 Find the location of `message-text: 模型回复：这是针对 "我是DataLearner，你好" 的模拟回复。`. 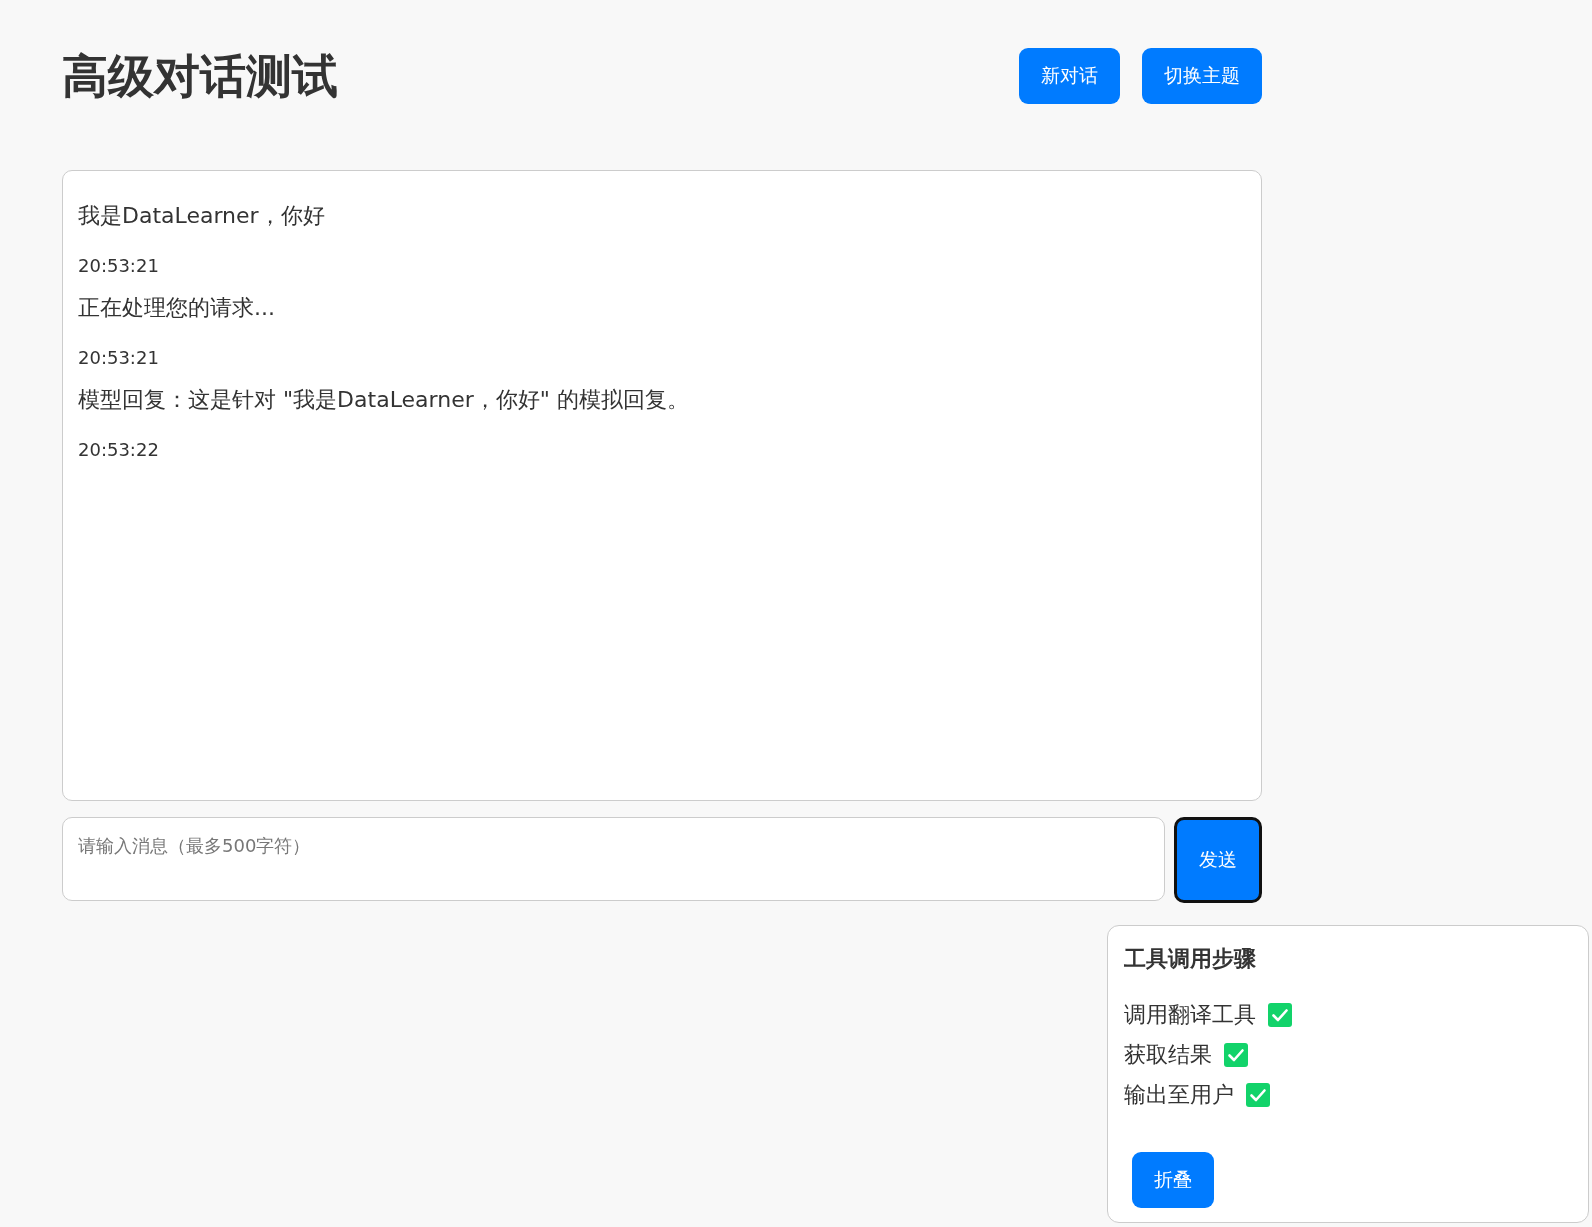

message-text: 模型回复：这是针对 "我是DataLearner，你好" 的模拟回复。 is located at coordinates (384, 400).